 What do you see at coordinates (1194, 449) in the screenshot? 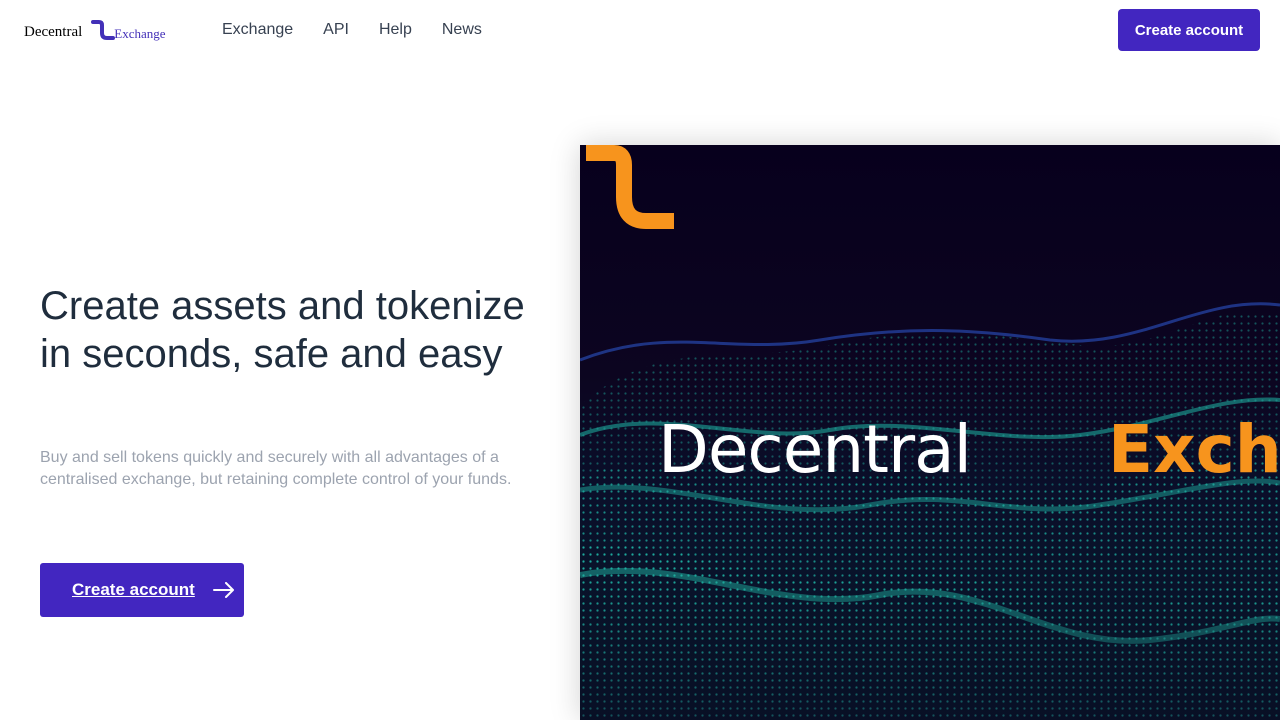
I see `hero-brand-word-exchange: Excha` at bounding box center [1194, 449].